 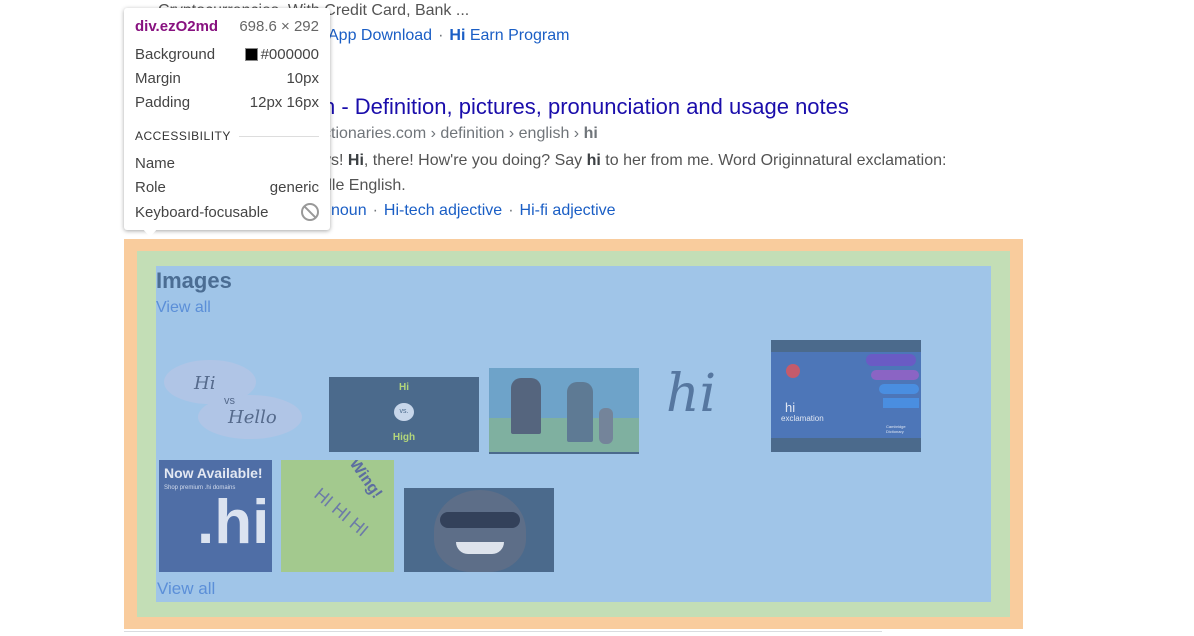 I want to click on thumb-text: Wing!, so click(x=365, y=481).